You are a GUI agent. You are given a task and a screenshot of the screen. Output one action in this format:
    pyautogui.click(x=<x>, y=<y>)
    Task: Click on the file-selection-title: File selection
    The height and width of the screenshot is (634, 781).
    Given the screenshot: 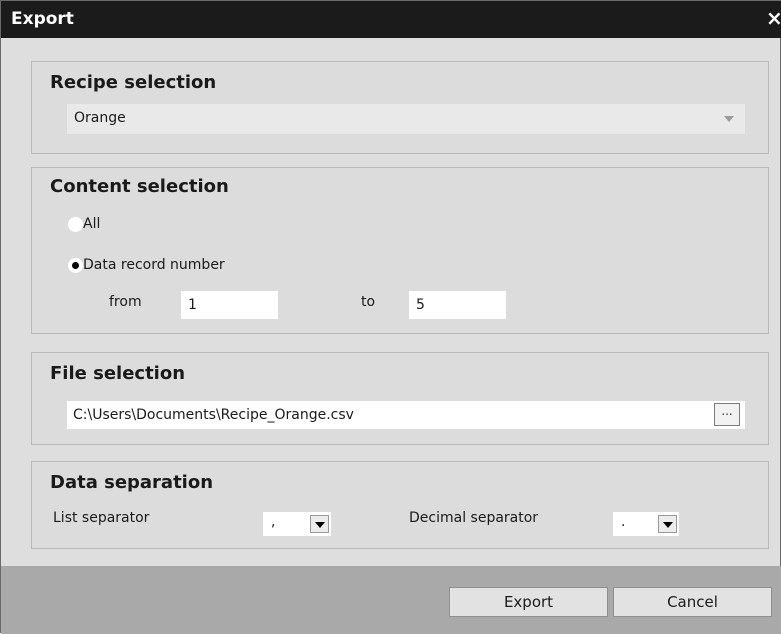 What is the action you would take?
    pyautogui.click(x=118, y=373)
    